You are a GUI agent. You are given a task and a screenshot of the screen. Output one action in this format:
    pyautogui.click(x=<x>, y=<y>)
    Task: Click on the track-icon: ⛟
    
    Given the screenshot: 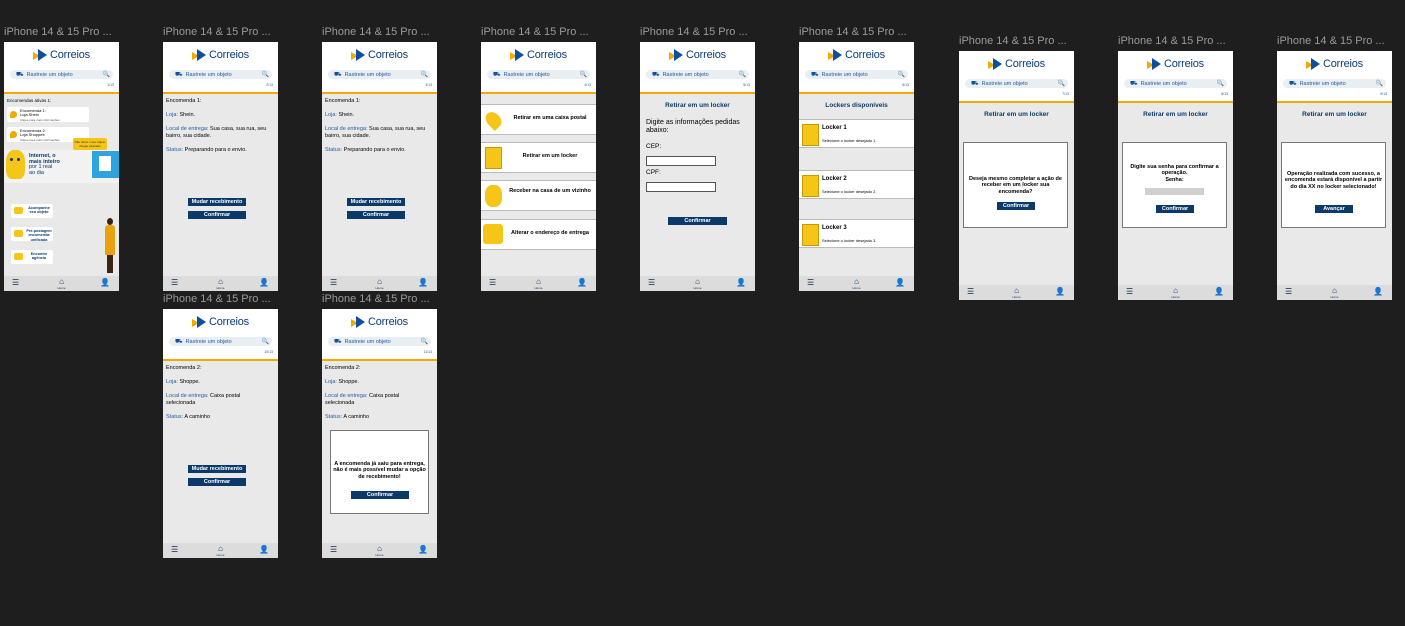 What is the action you would take?
    pyautogui.click(x=338, y=341)
    